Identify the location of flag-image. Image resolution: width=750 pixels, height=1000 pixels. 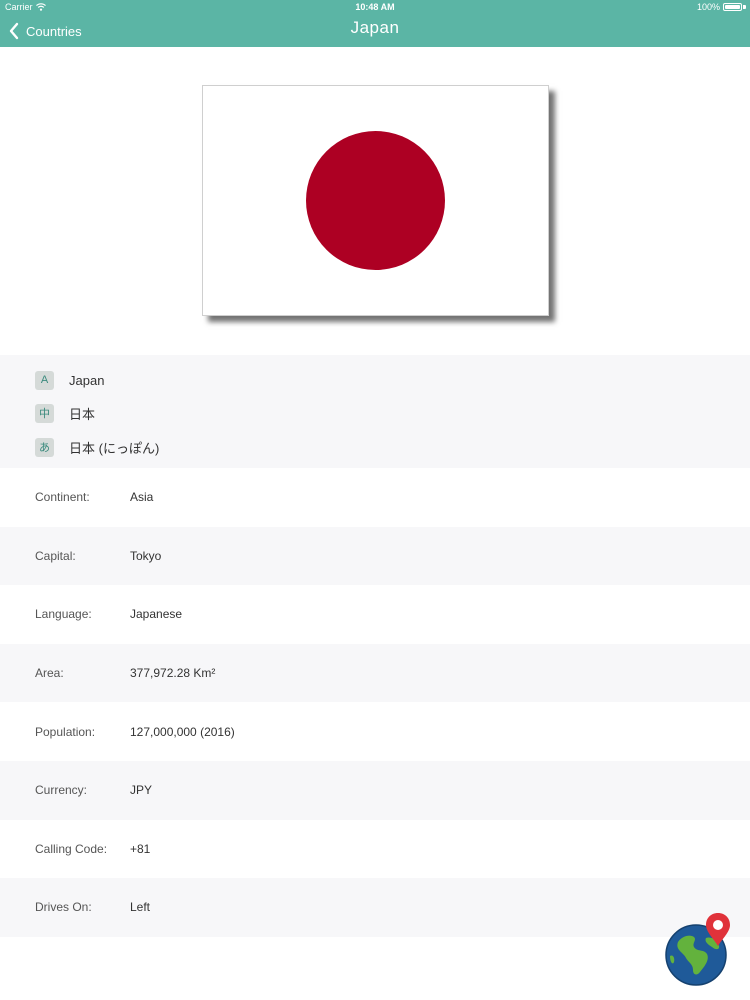
(375, 200).